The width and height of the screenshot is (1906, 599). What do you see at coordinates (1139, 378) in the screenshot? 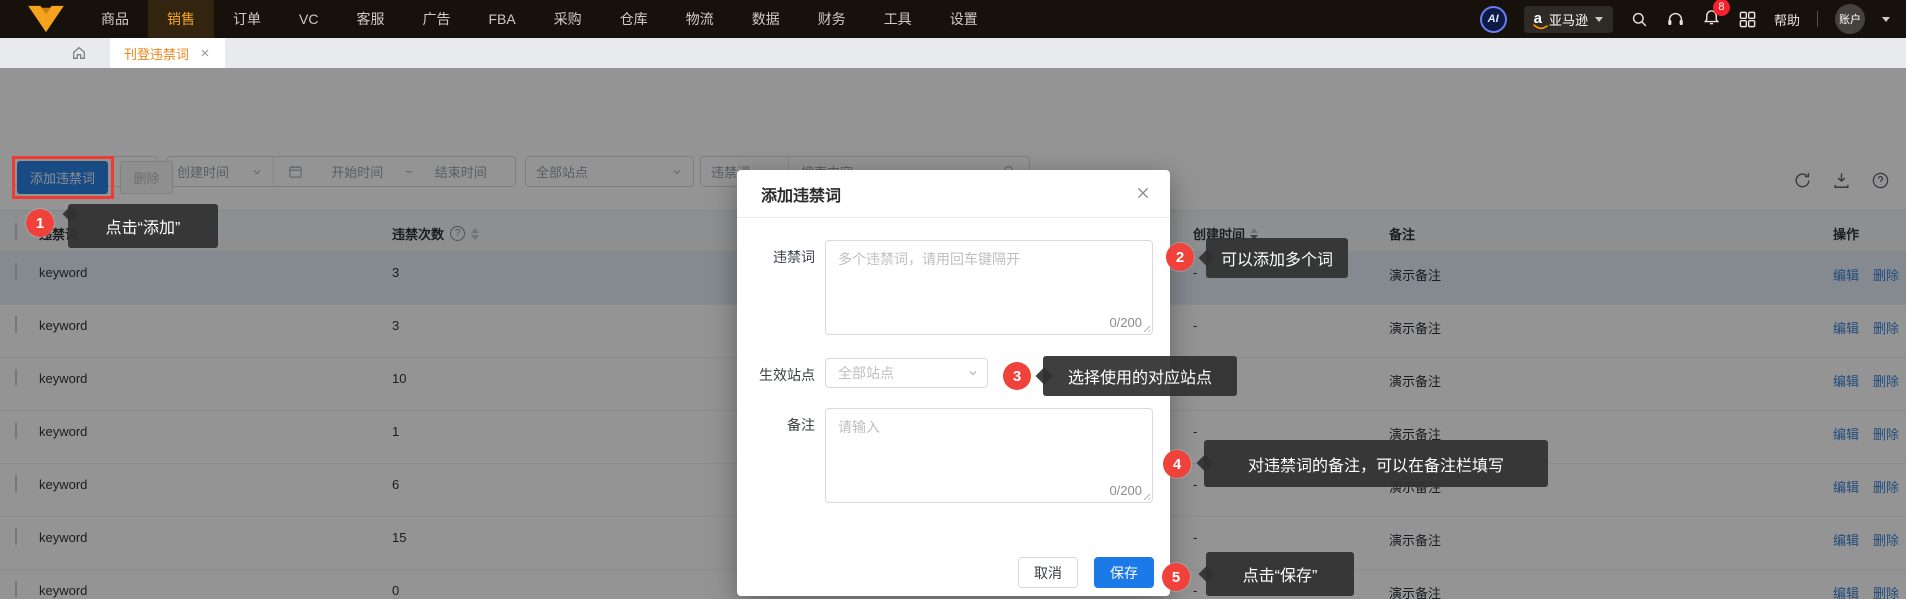
I see `tooltip-text: 选择使用的对应站点` at bounding box center [1139, 378].